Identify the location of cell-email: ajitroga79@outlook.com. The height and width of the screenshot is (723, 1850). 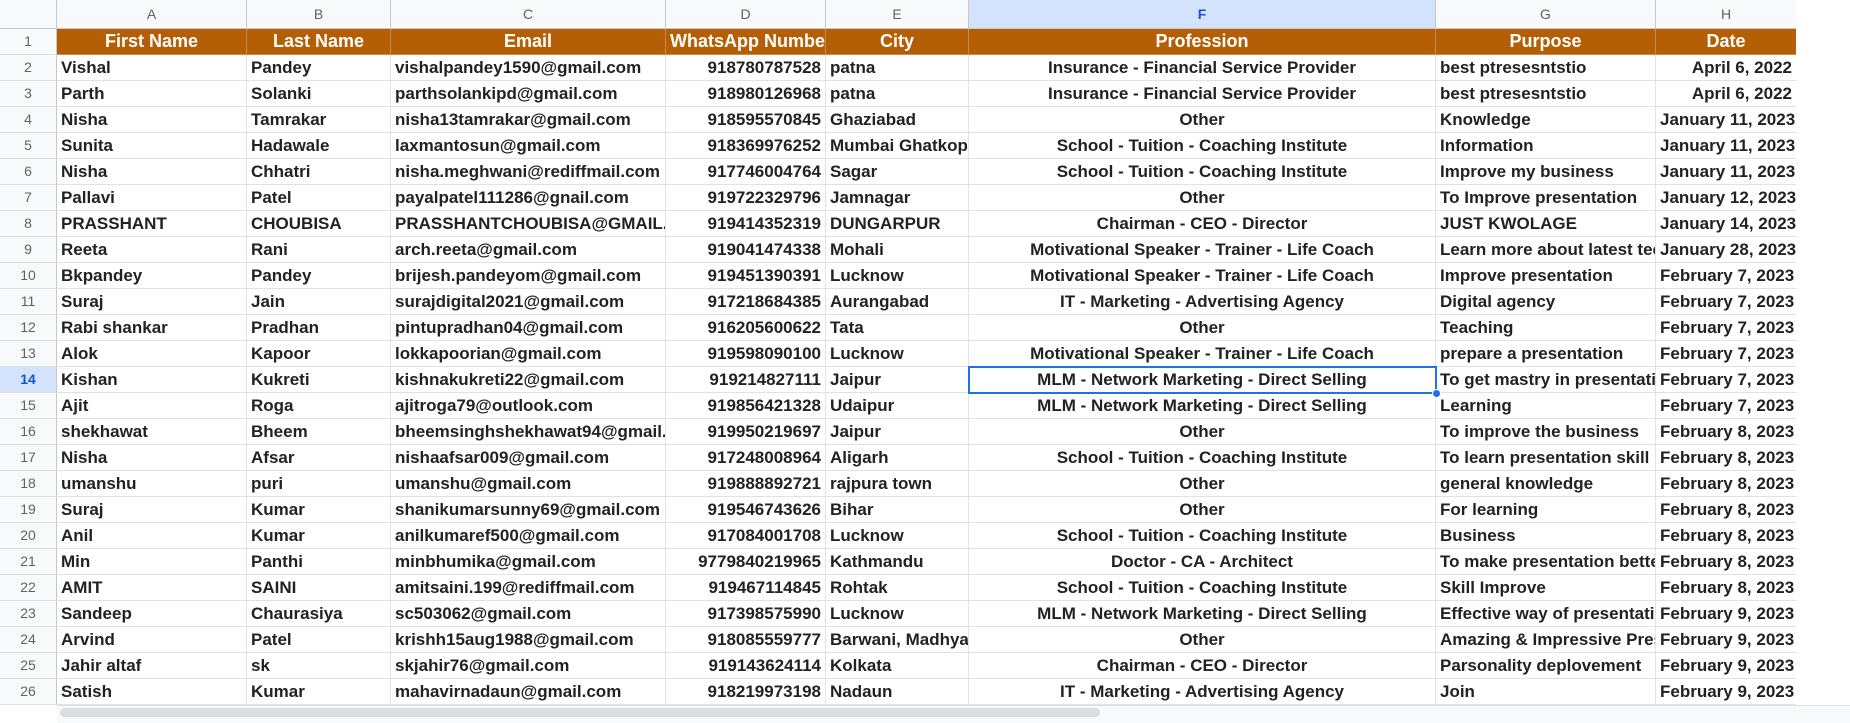
(528, 406).